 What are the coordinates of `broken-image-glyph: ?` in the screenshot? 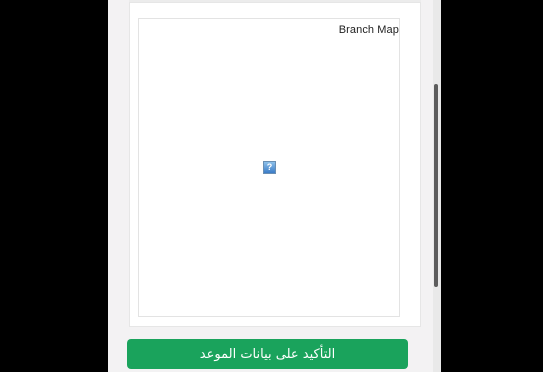 It's located at (269, 167).